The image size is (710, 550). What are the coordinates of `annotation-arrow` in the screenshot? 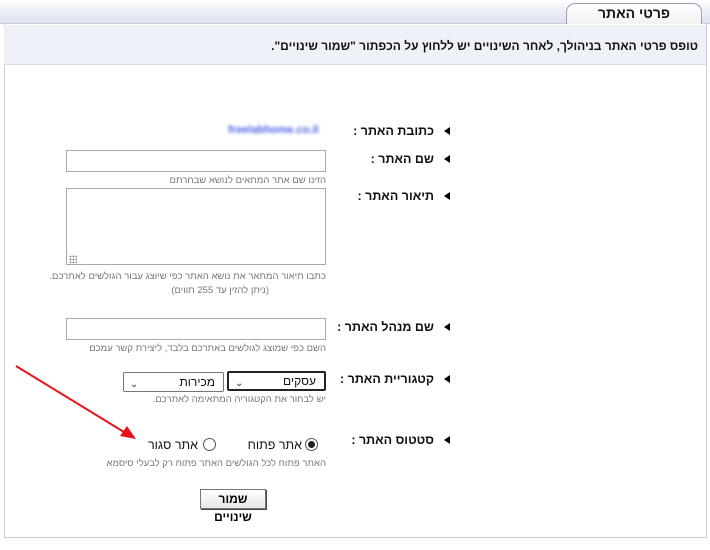 It's located at (75, 402).